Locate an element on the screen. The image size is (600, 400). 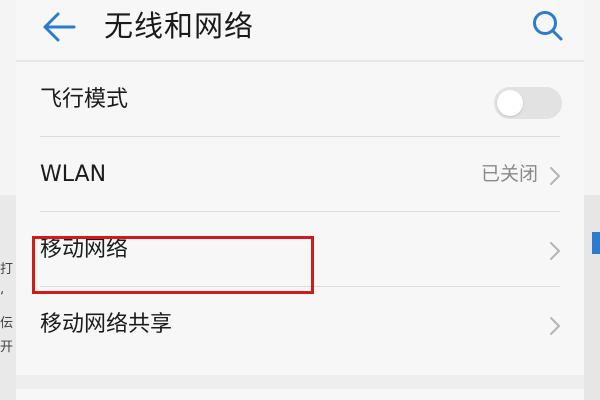
back-button is located at coordinates (60, 27).